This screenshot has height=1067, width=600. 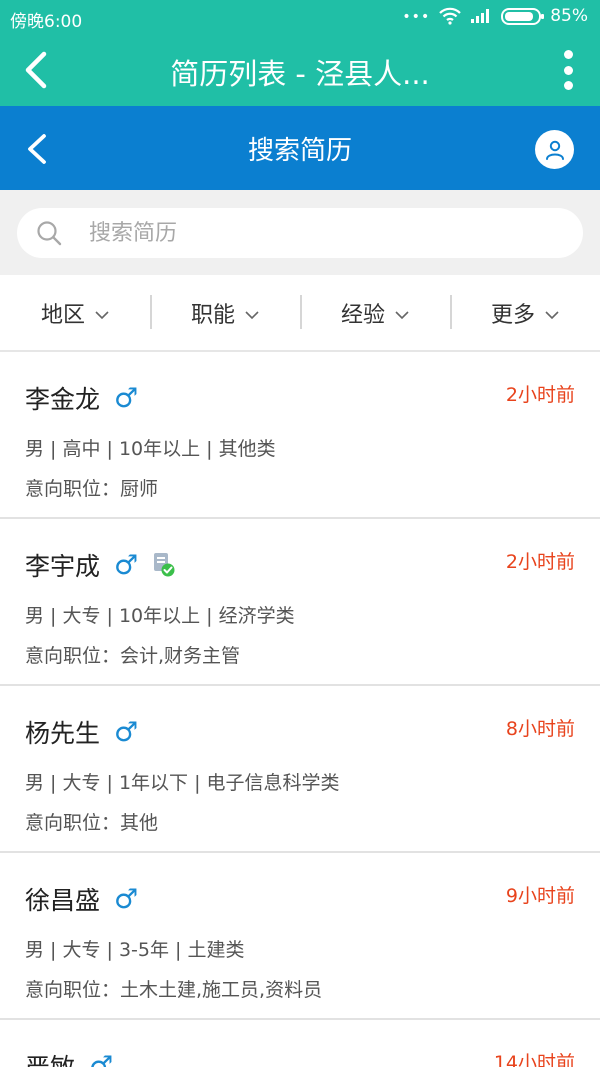 What do you see at coordinates (512, 315) in the screenshot?
I see `filter-label: 更多` at bounding box center [512, 315].